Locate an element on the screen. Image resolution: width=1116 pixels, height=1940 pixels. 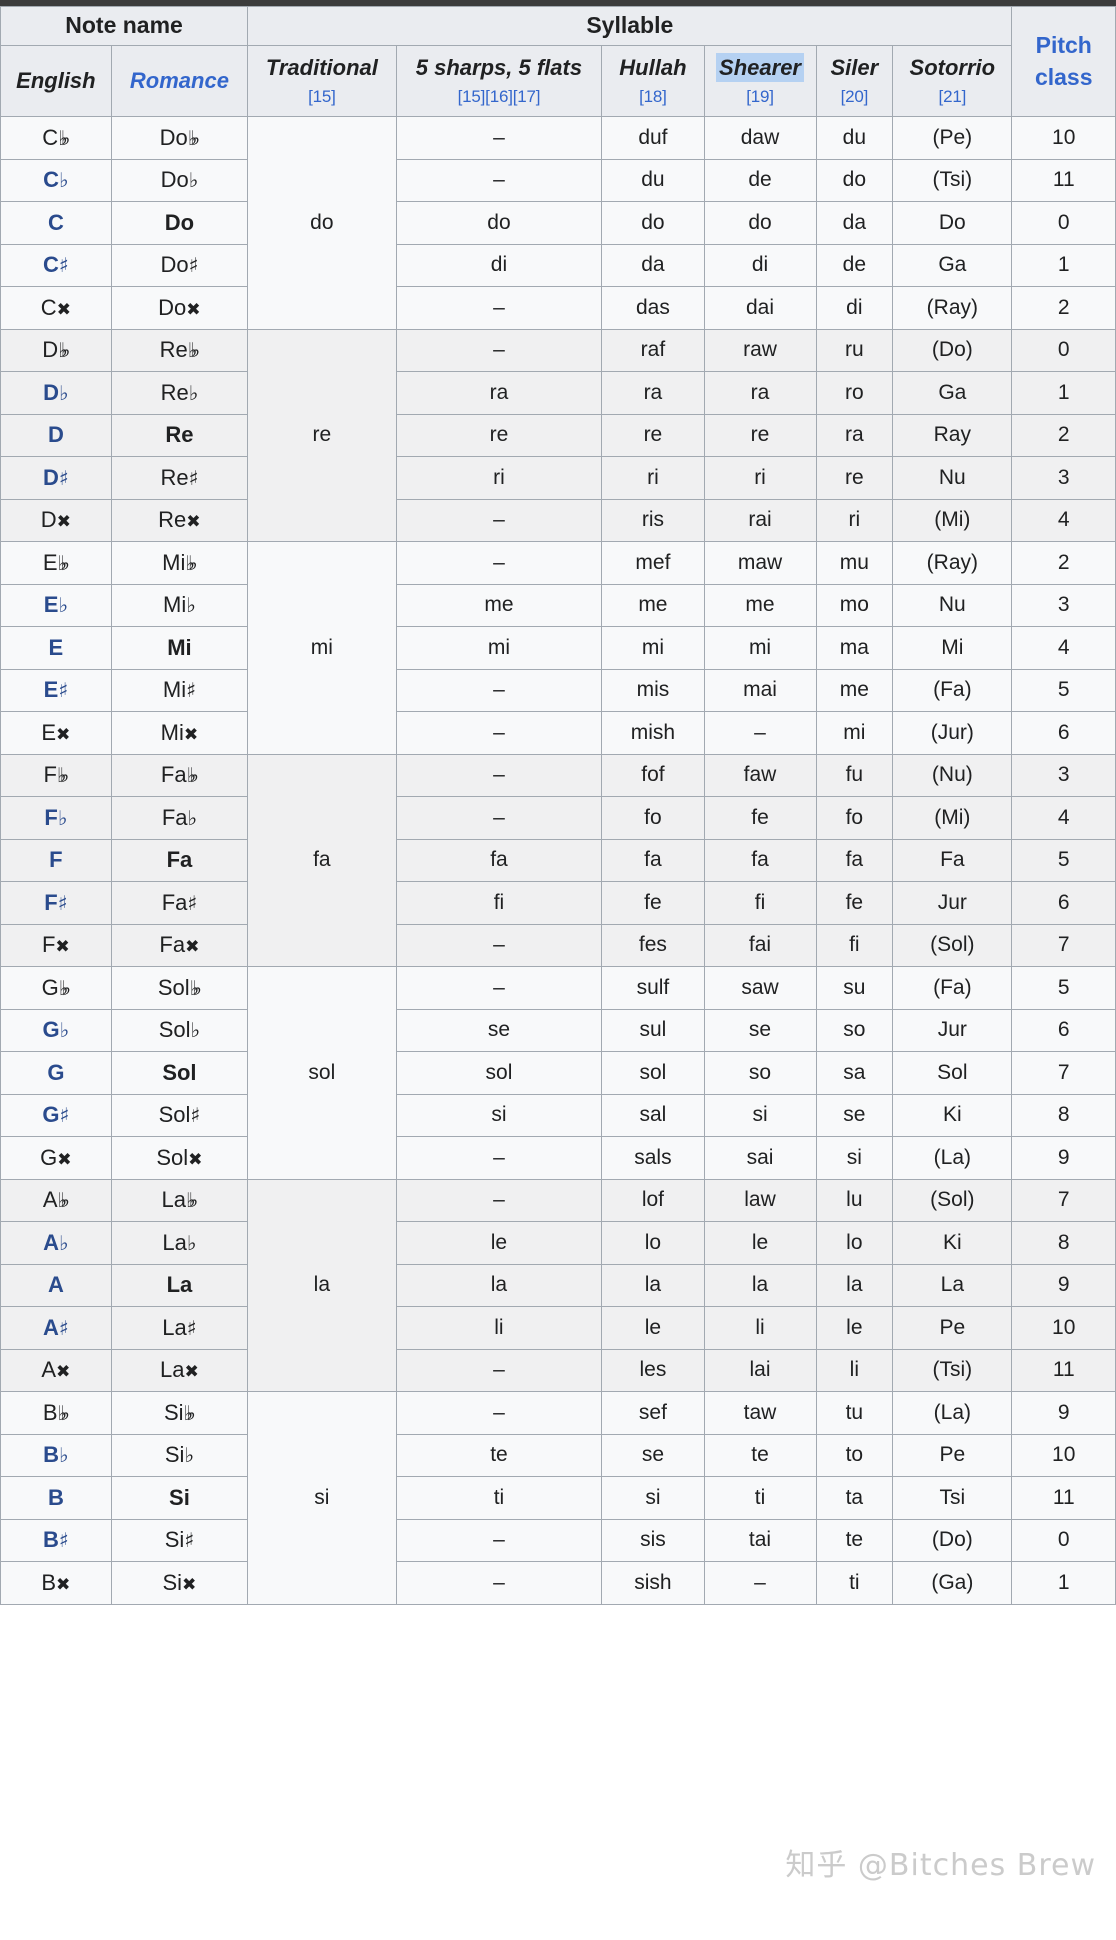
cell-sotorrio: Jur is located at coordinates (952, 903).